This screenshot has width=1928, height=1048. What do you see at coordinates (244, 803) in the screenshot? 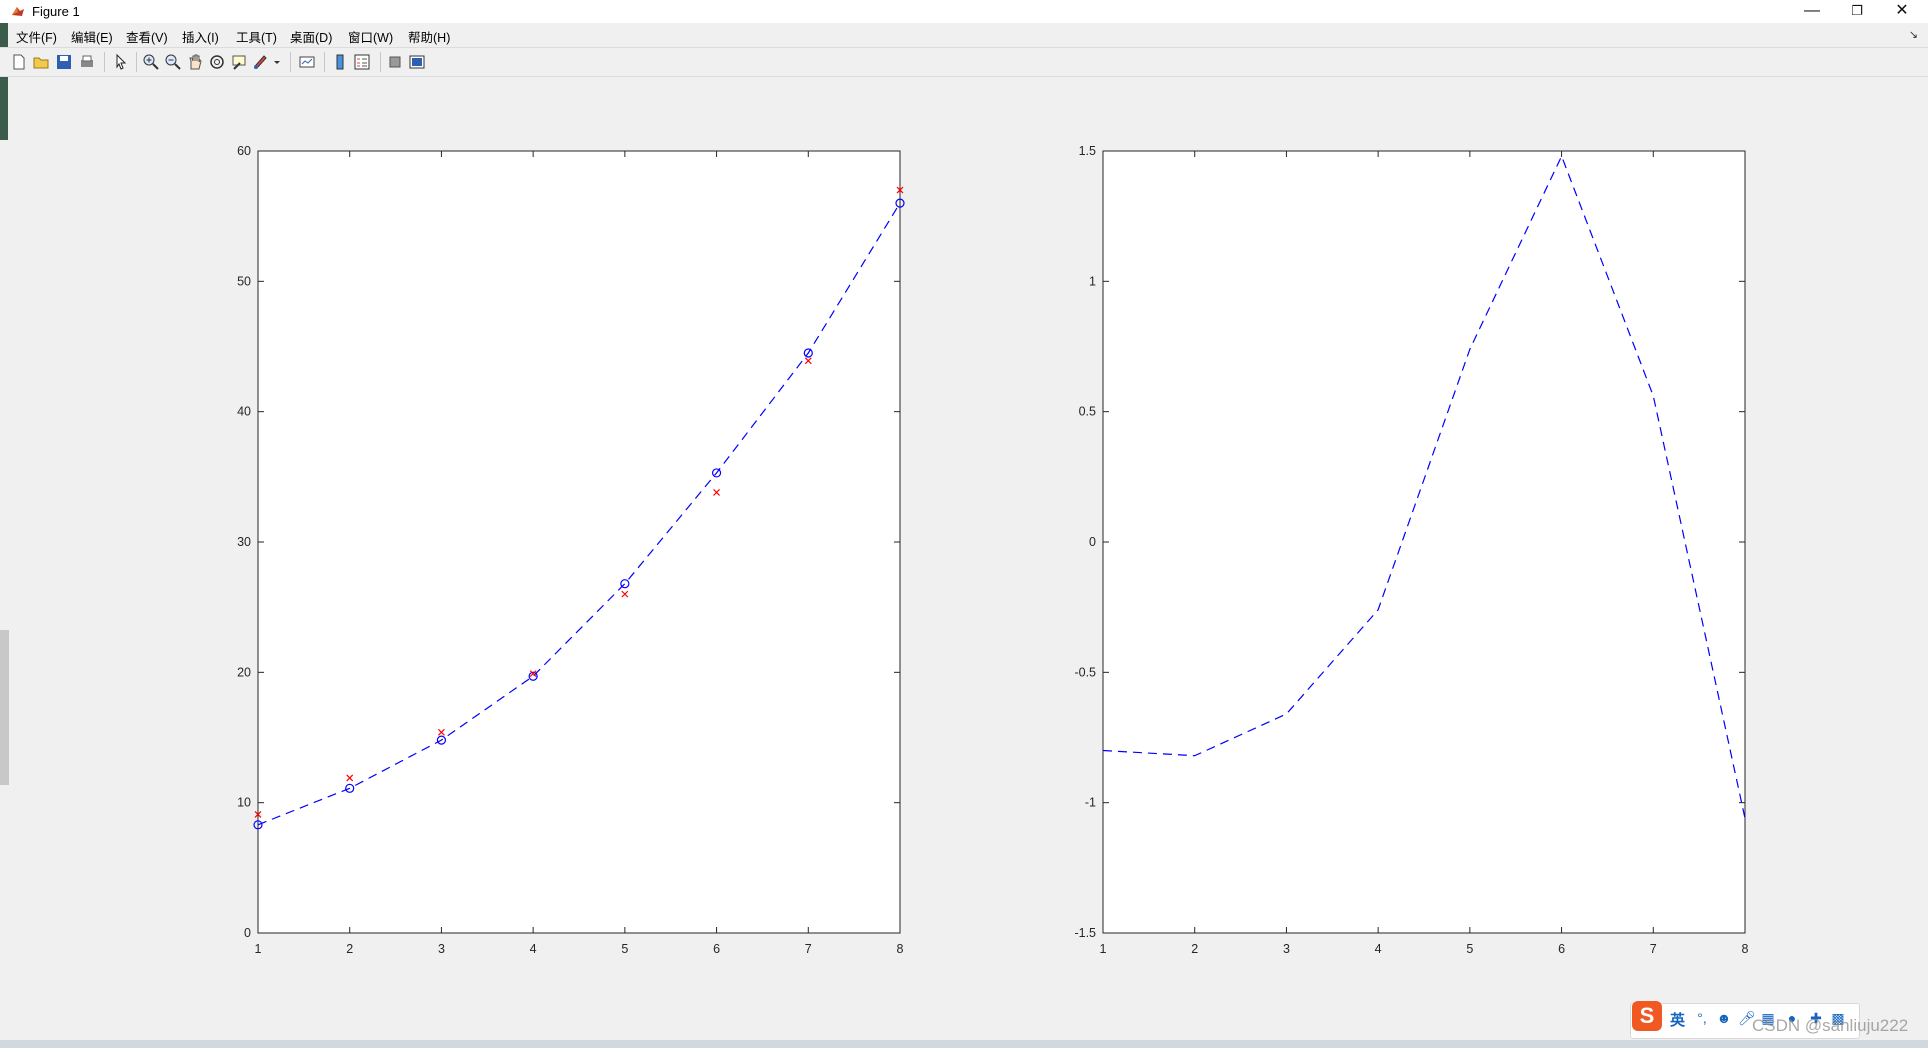
I see `left-y-tick-label: 10` at bounding box center [244, 803].